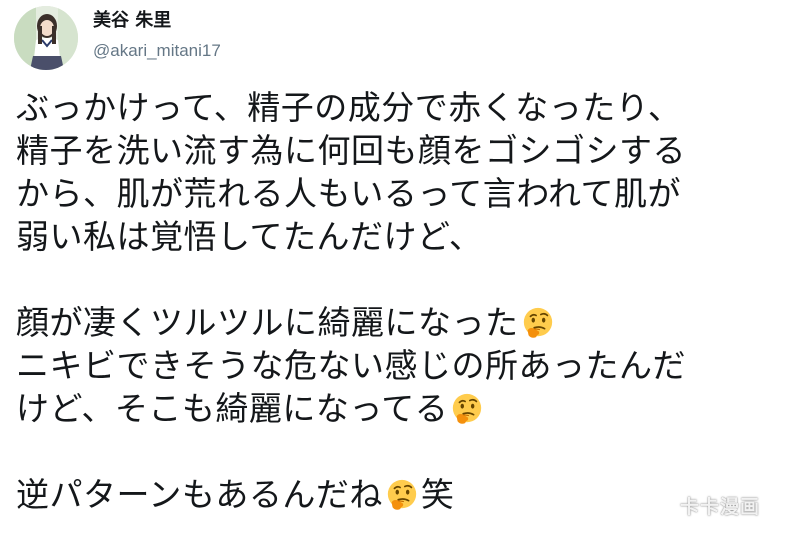 Image resolution: width=800 pixels, height=545 pixels. I want to click on tweet-line: 逆パターンもあるんだね 笑, so click(401, 494).